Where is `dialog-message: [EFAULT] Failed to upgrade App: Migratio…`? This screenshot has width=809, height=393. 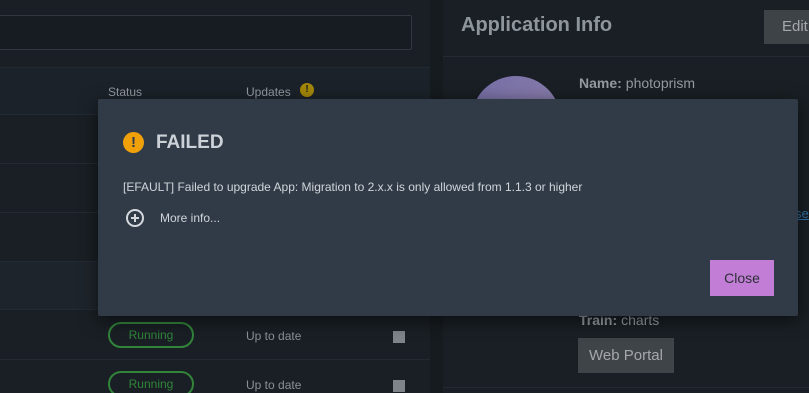 dialog-message: [EFAULT] Failed to upgrade App: Migratio… is located at coordinates (353, 187).